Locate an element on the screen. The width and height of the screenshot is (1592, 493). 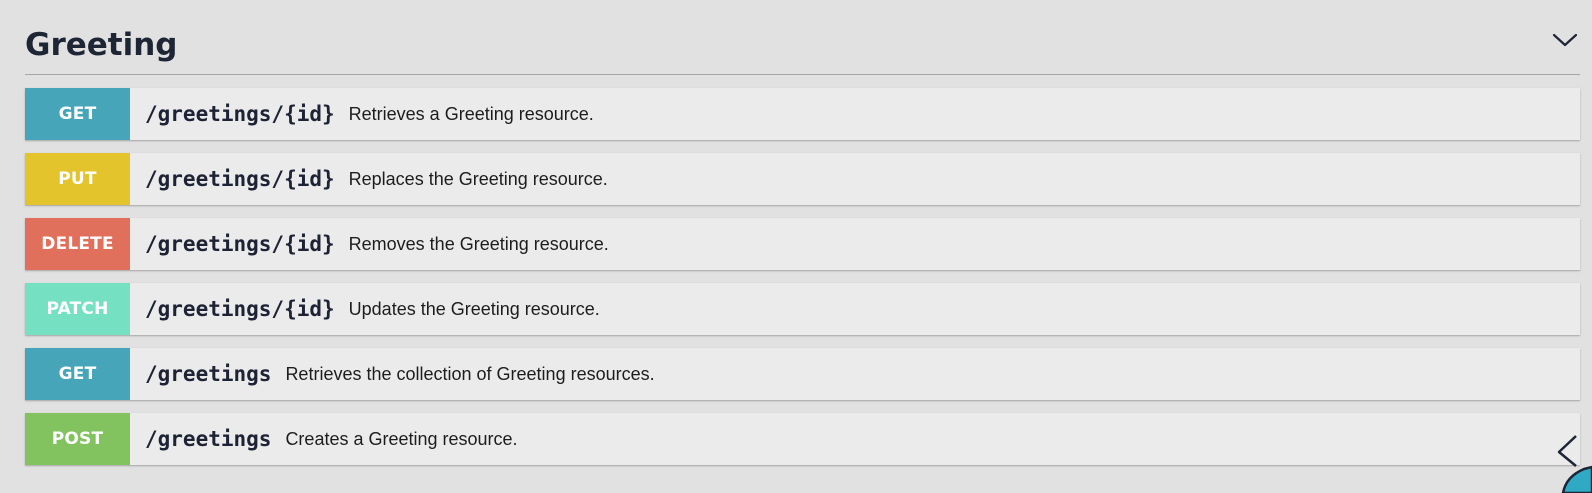
operation-description: Replaces the Greeting resource. is located at coordinates (478, 178).